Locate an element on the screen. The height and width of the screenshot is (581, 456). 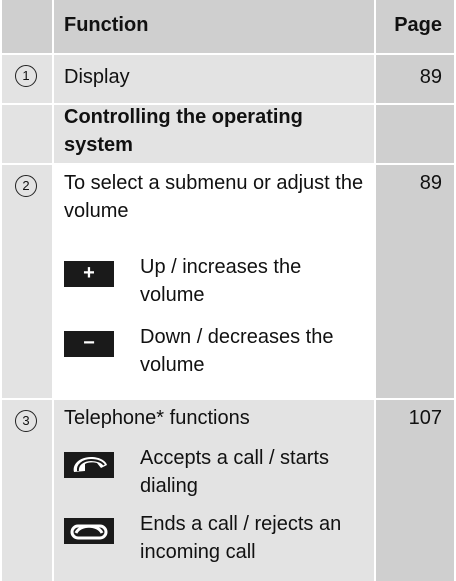
sub-description: Up / increases the volume is located at coordinates (221, 281).